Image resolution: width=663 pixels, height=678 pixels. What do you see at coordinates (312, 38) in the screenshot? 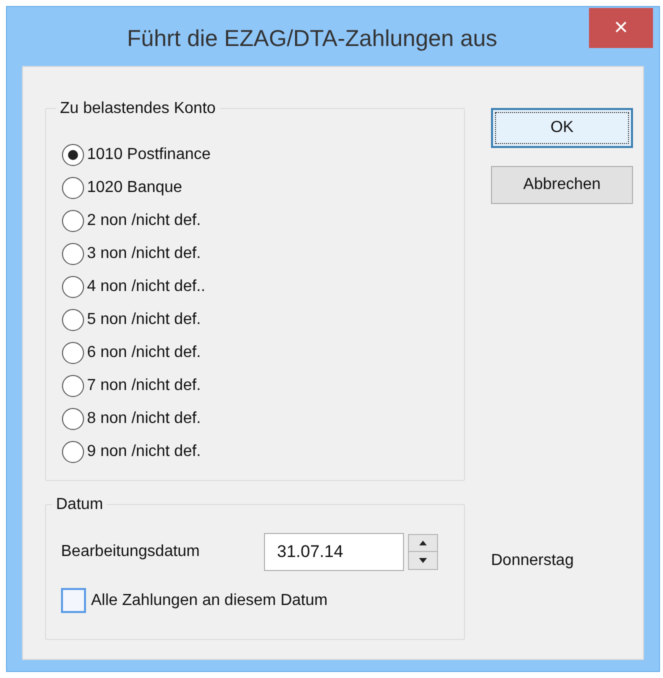
I see `window-title: Führt die EZAG/DTA-Zahlungen aus` at bounding box center [312, 38].